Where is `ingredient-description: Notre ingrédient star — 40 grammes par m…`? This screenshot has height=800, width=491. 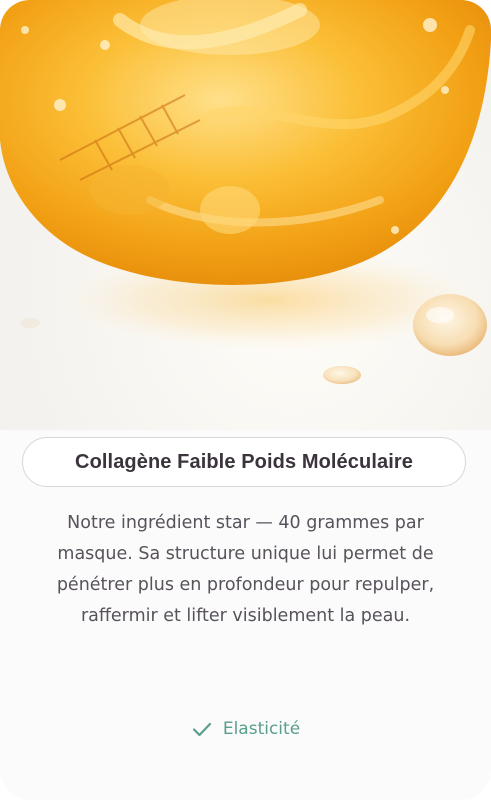 ingredient-description: Notre ingrédient star — 40 grammes par m… is located at coordinates (245, 569).